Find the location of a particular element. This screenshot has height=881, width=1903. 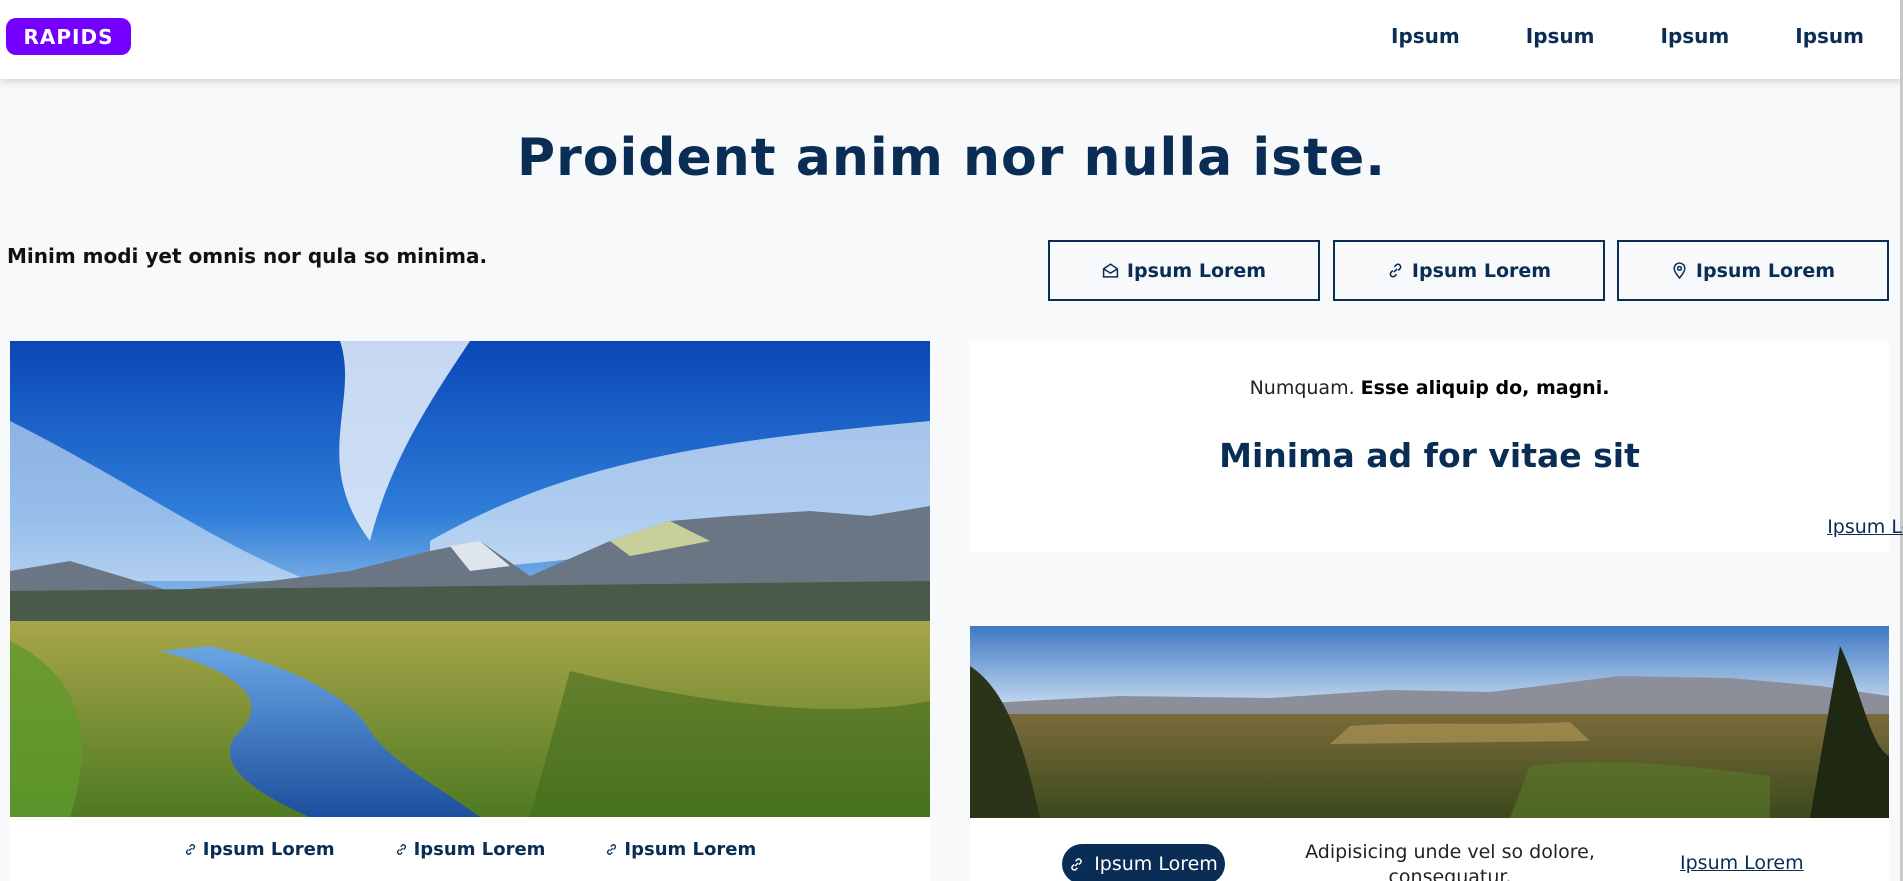

hero-link-3: Ipsum Lorem is located at coordinates (680, 849).